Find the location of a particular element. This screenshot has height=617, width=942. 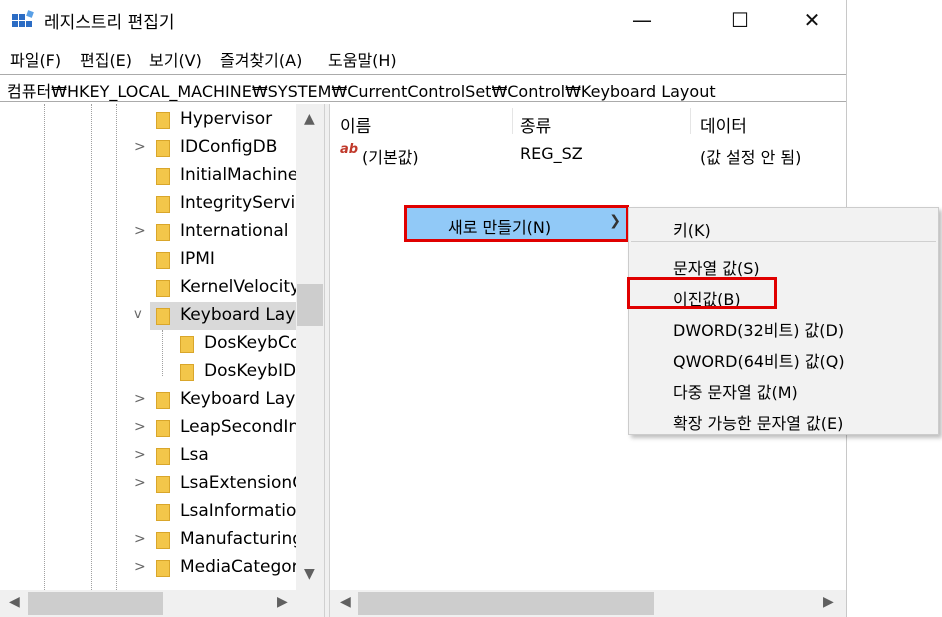

string-value-icon: ab is located at coordinates (349, 149).